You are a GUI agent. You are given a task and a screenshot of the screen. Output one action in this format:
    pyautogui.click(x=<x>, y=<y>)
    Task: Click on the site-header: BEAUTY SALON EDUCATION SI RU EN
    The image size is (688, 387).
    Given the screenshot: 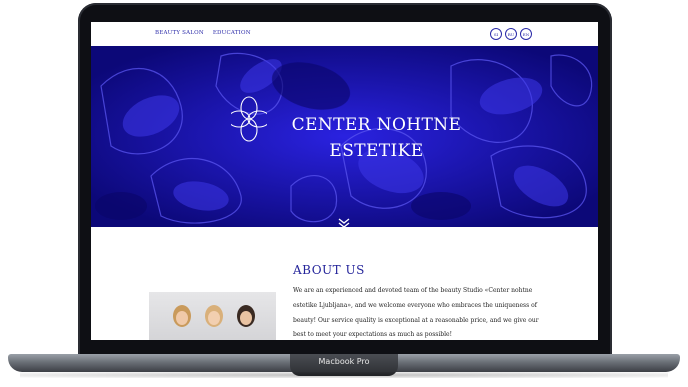 What is the action you would take?
    pyautogui.click(x=344, y=34)
    